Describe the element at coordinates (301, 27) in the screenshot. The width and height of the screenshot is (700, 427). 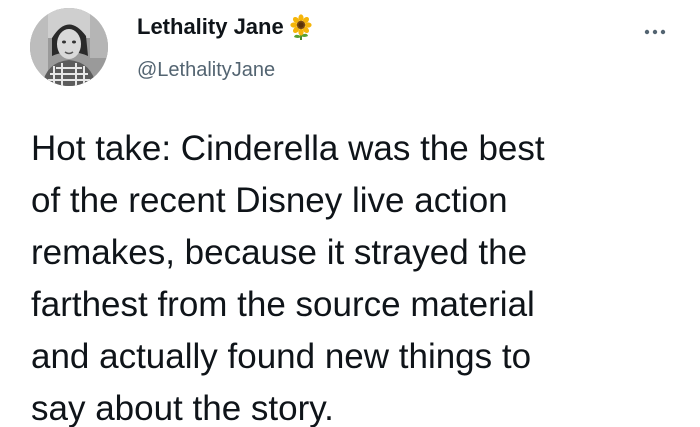
I see `sunflower-icon` at that location.